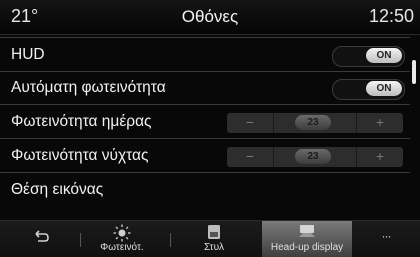 The height and width of the screenshot is (257, 420). I want to click on setting-label: Θέση εικόνας, so click(57, 189).